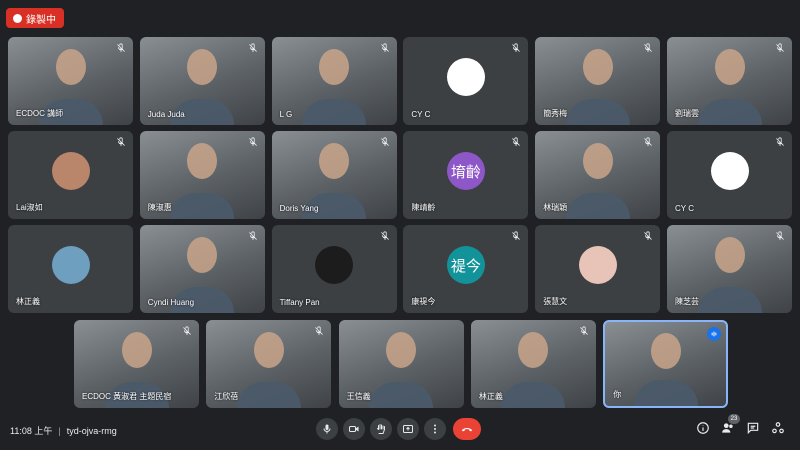  I want to click on participant-name: 陳淑惠, so click(159, 207).